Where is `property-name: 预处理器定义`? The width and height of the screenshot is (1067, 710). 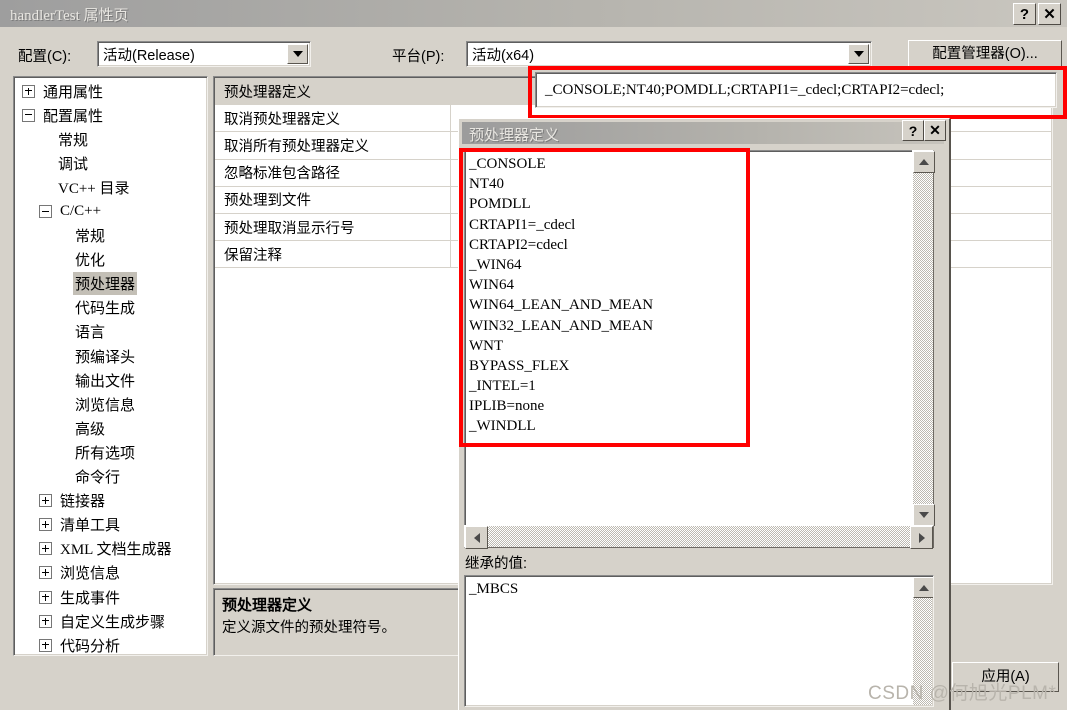
property-name: 预处理器定义 is located at coordinates (332, 91).